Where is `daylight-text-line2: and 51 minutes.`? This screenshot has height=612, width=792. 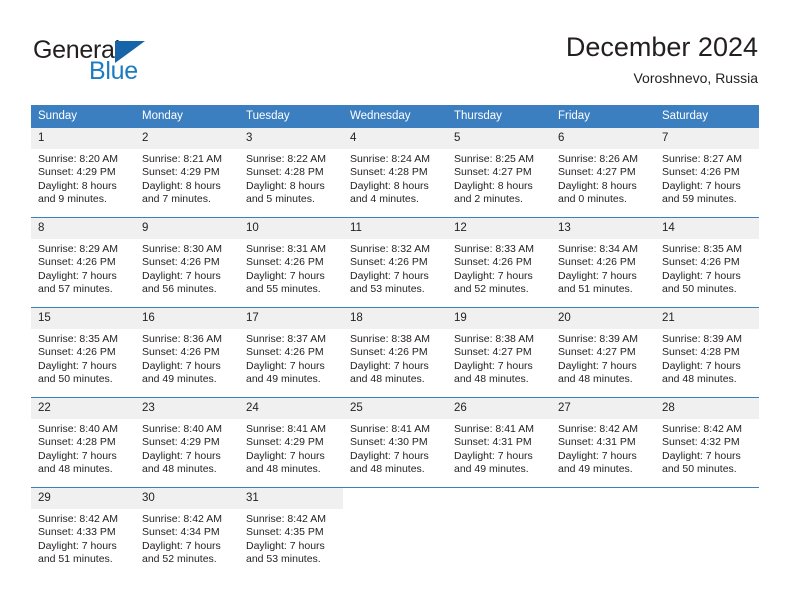
daylight-text-line2: and 51 minutes. is located at coordinates (595, 289).